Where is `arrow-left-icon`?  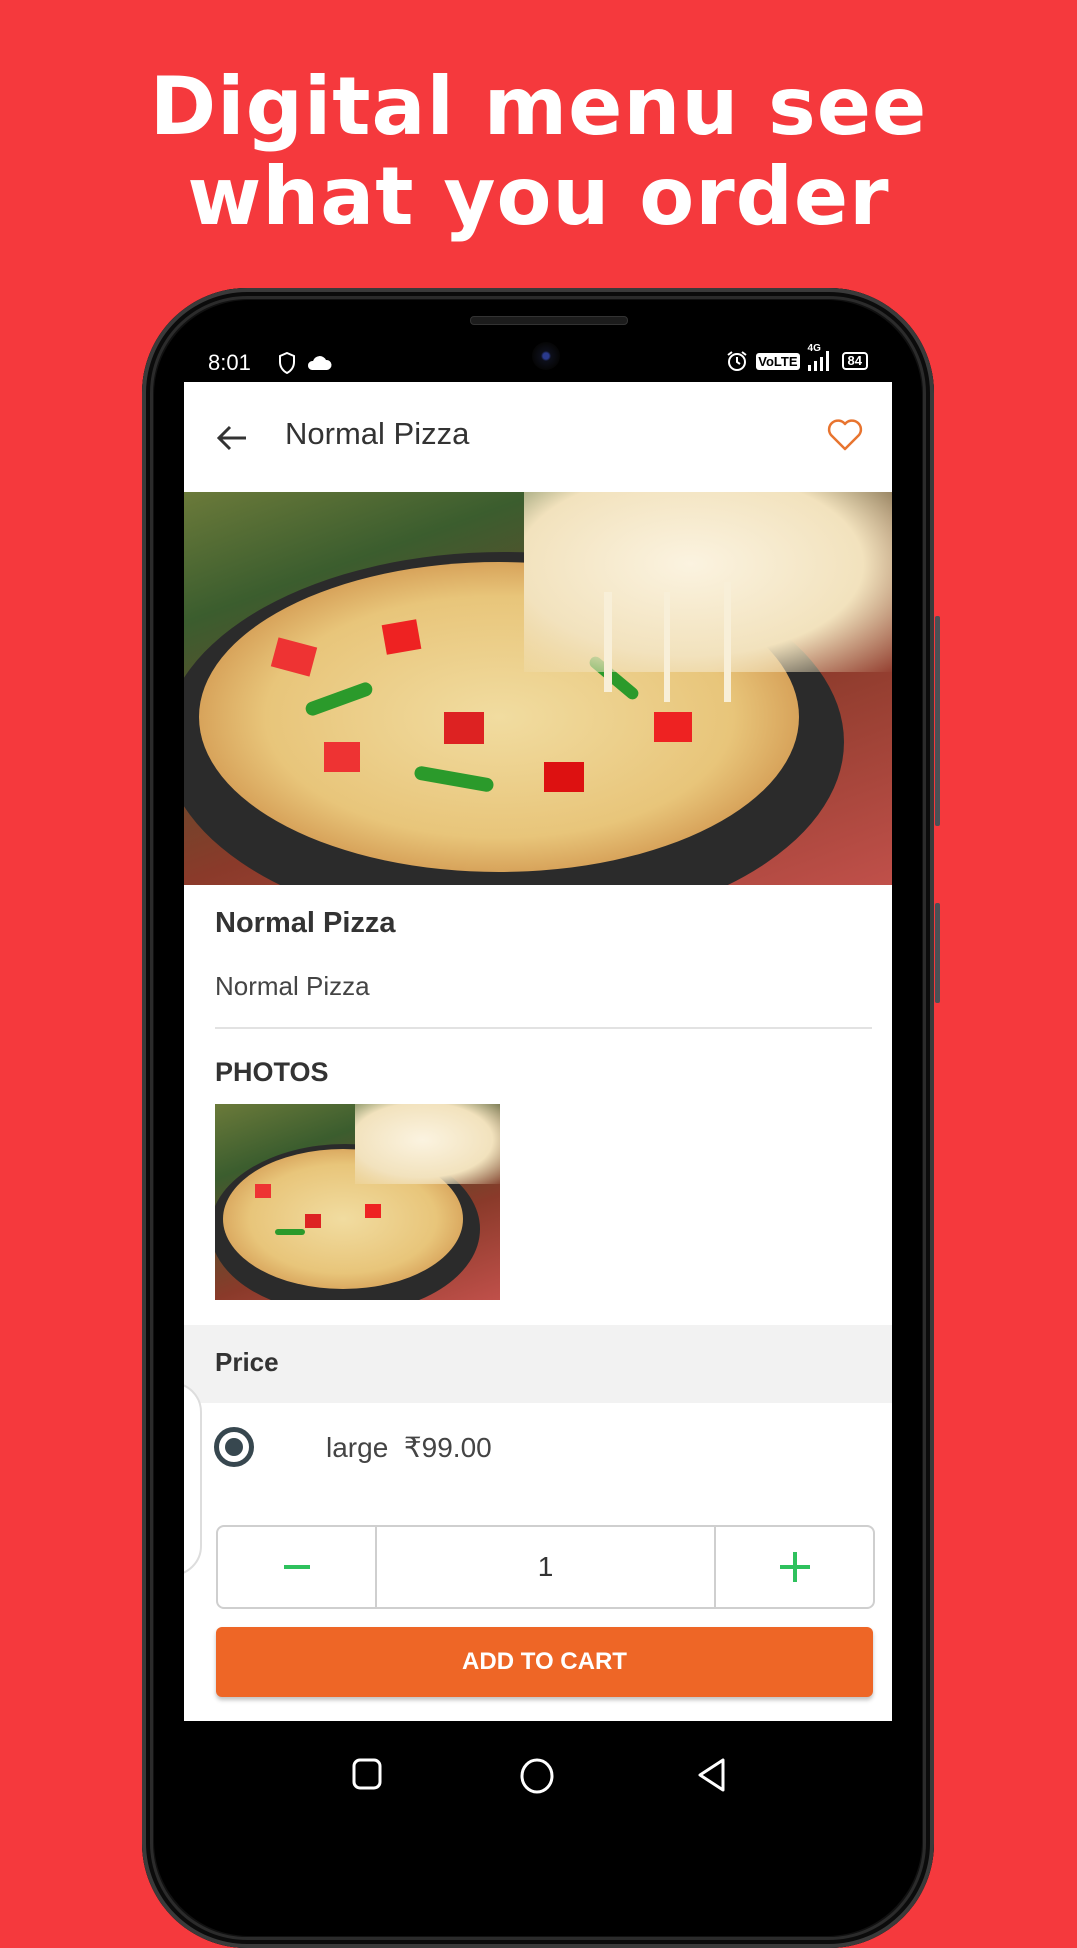 arrow-left-icon is located at coordinates (232, 438).